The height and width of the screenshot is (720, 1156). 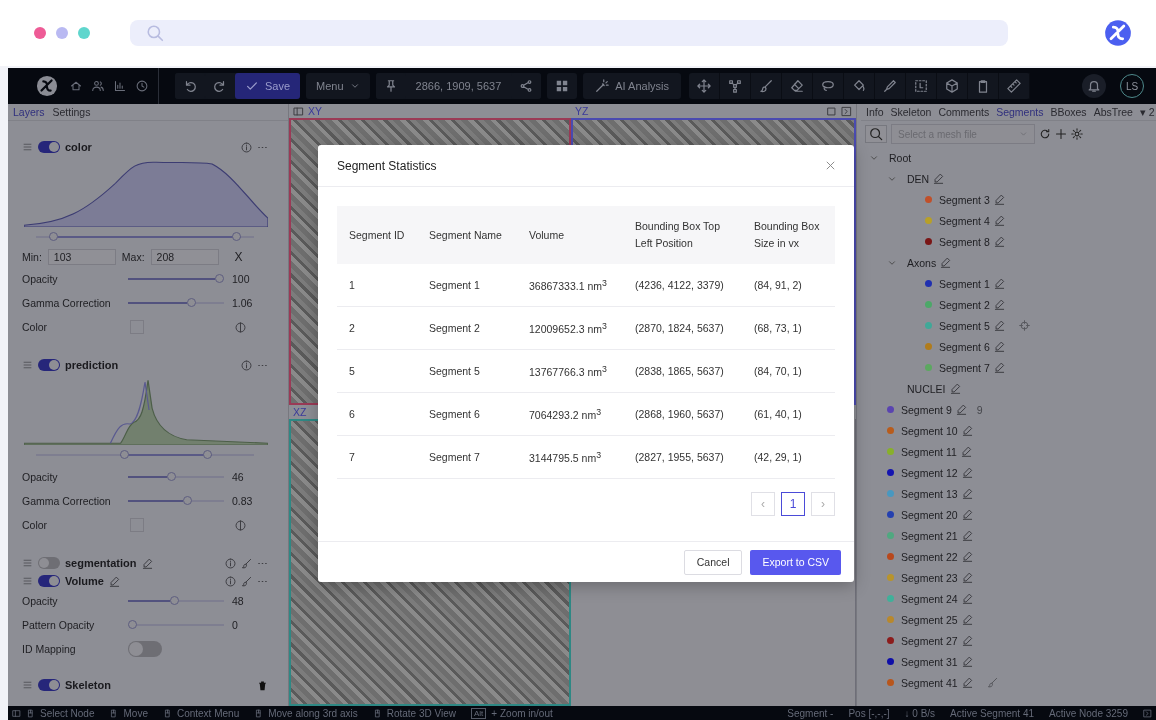 I want to click on mapping-toggle, so click(x=145, y=649).